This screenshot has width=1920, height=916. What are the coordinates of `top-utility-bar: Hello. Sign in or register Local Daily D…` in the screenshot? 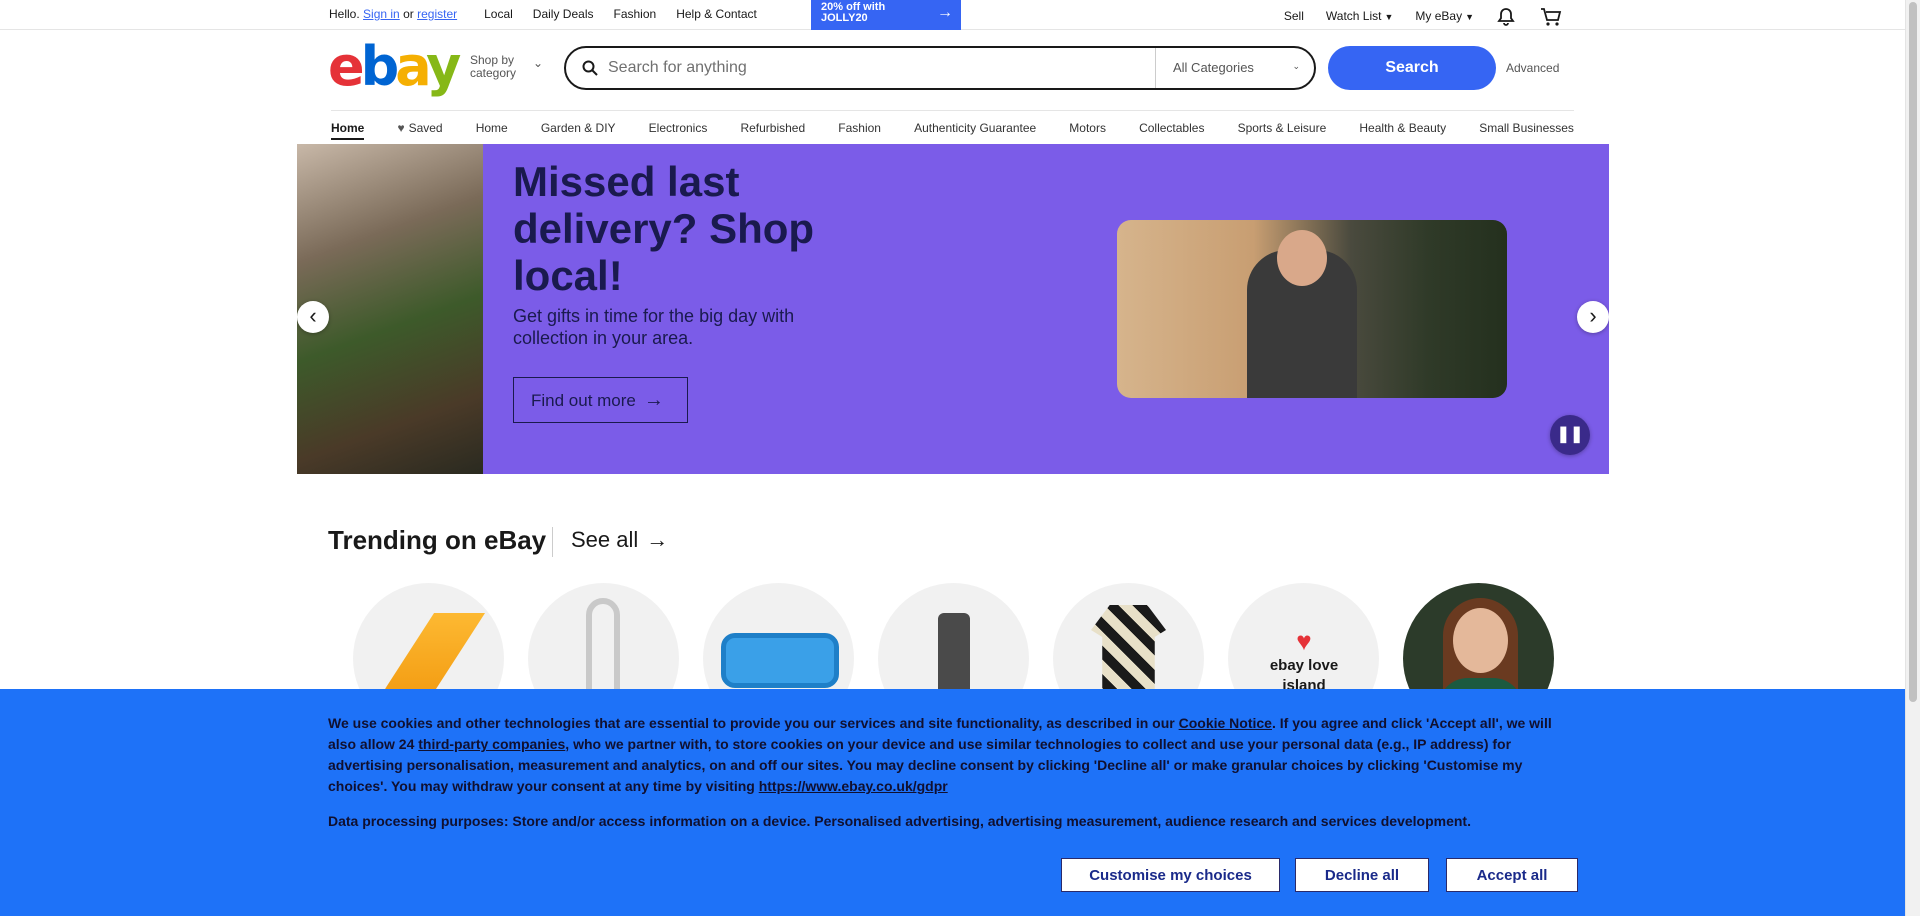 It's located at (952, 15).